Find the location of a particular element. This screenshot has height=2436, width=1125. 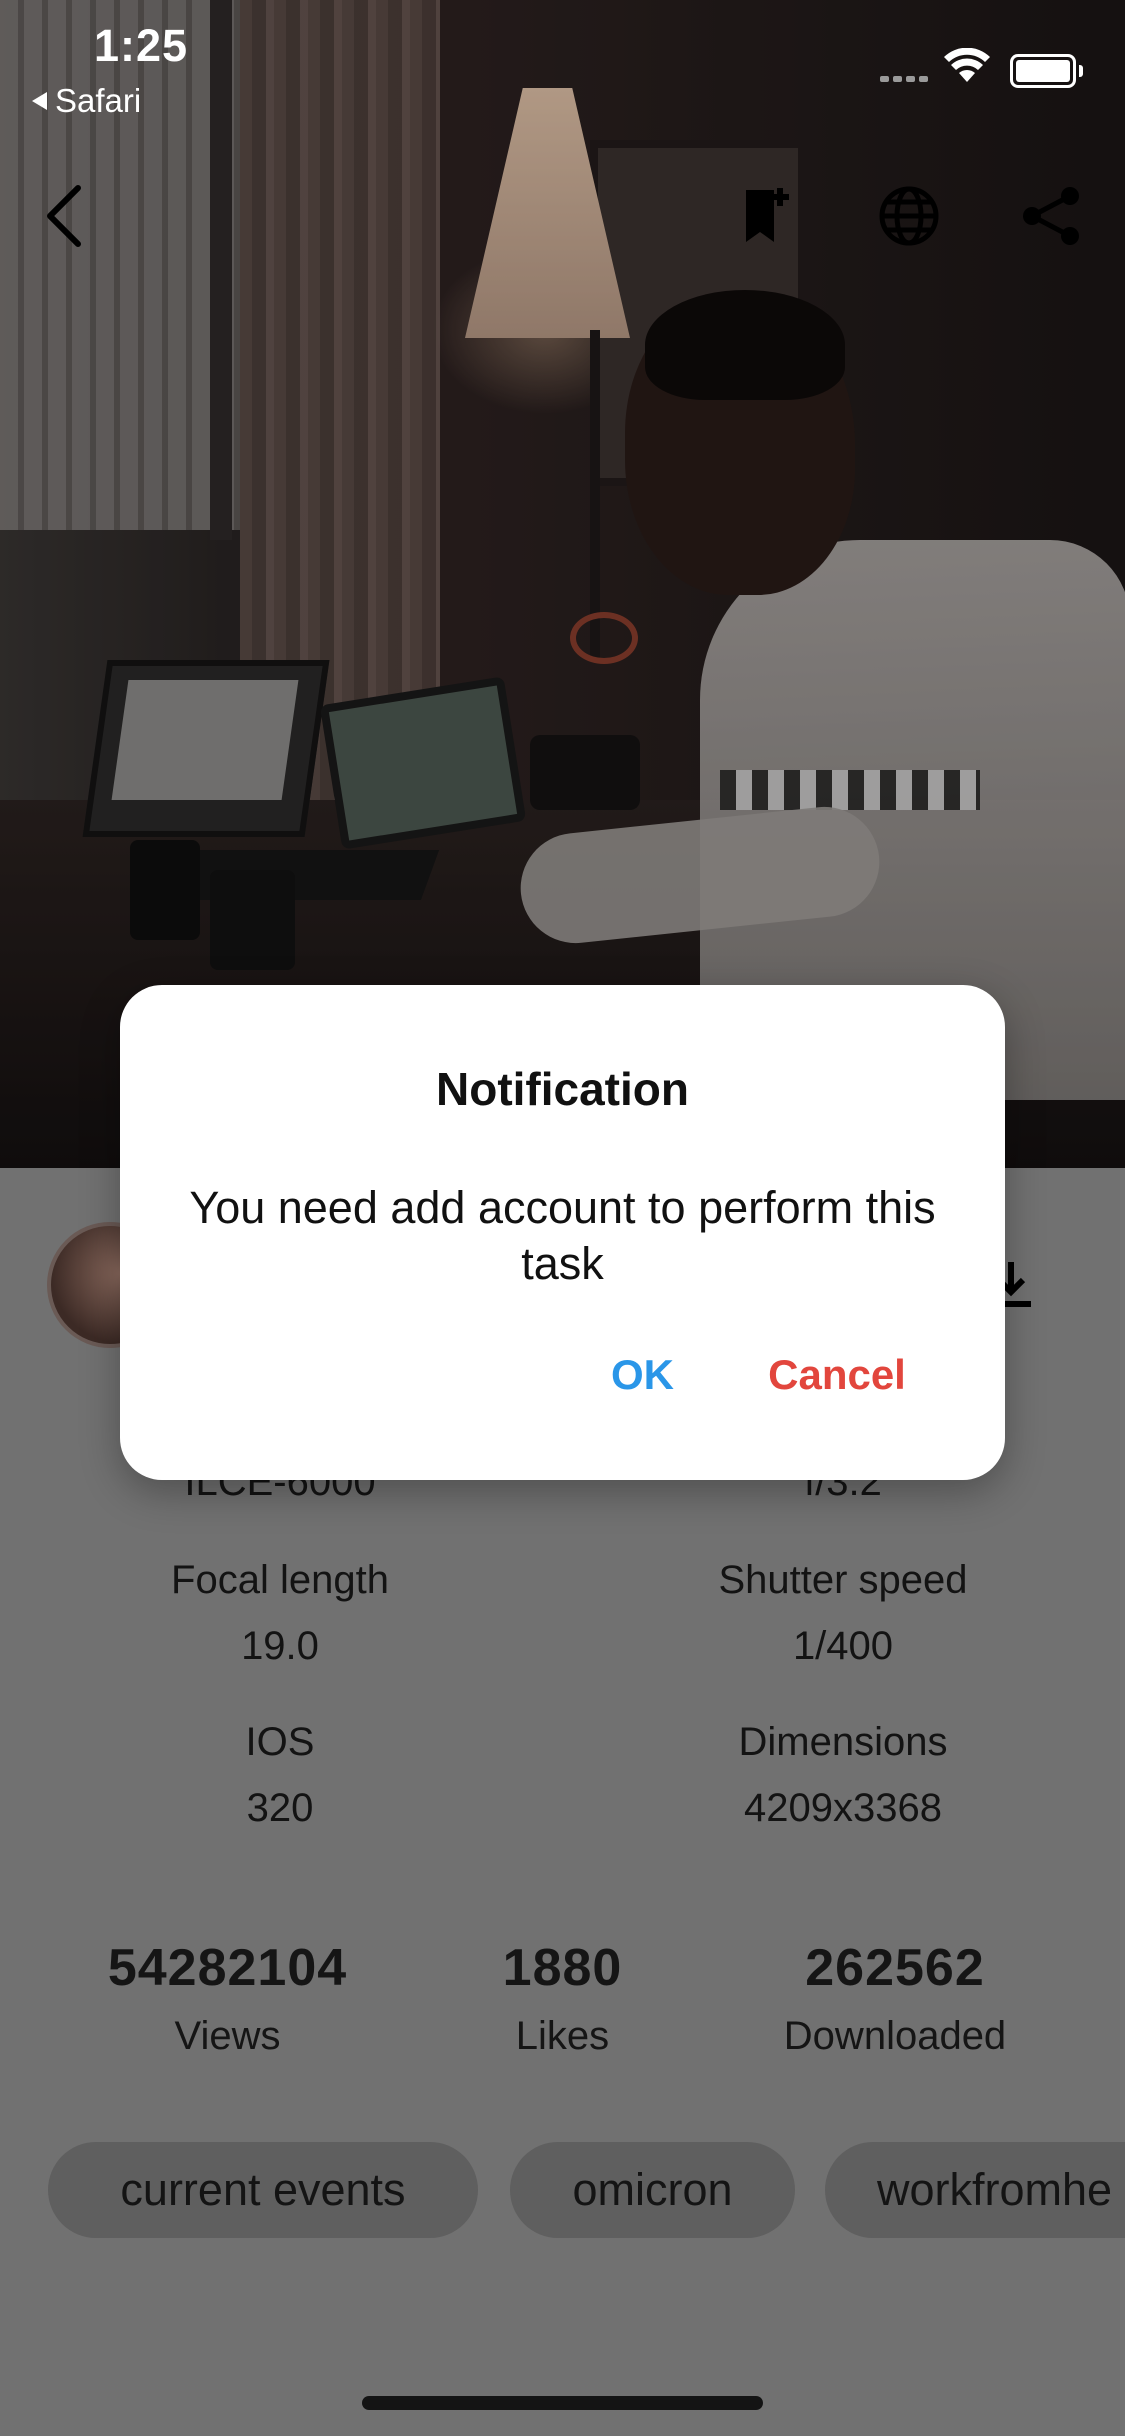

back-to-app-link: Safari is located at coordinates (86, 101).